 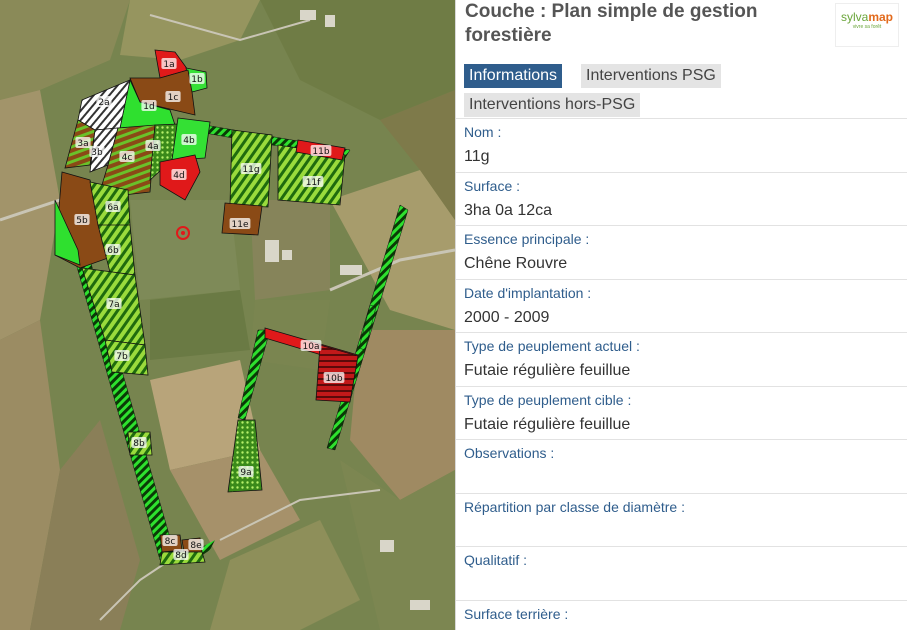 I want to click on parcel-label-3a: 3a, so click(x=82, y=144).